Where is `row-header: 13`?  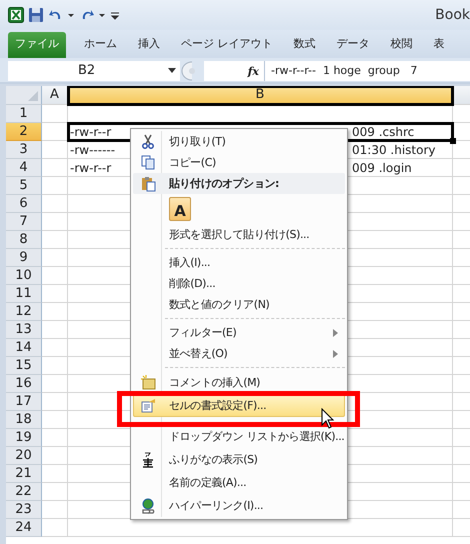 row-header: 13 is located at coordinates (24, 330).